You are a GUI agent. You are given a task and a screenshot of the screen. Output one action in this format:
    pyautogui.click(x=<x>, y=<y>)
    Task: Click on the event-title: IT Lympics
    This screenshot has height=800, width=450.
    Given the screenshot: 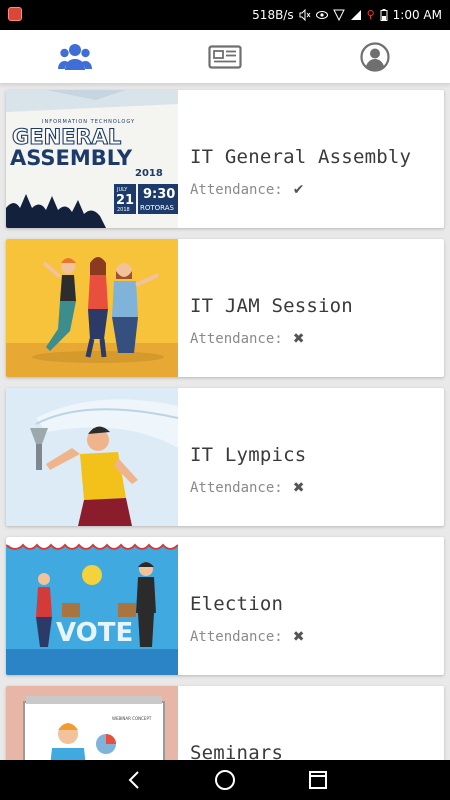 What is the action you would take?
    pyautogui.click(x=248, y=455)
    